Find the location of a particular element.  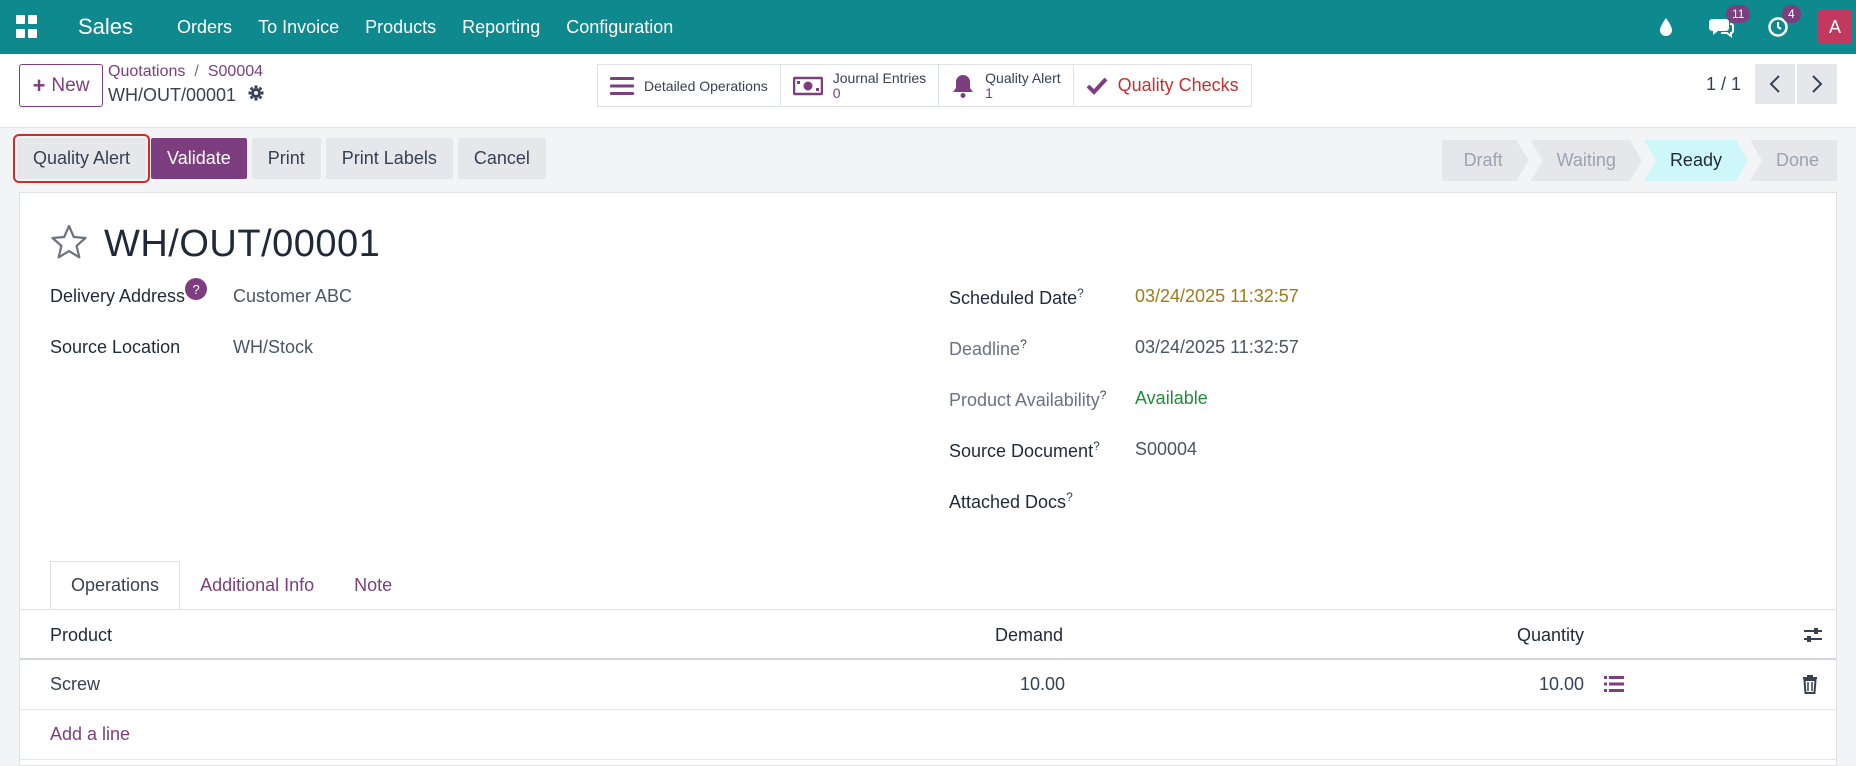

delivery-address-label: Delivery Address is located at coordinates (118, 296).